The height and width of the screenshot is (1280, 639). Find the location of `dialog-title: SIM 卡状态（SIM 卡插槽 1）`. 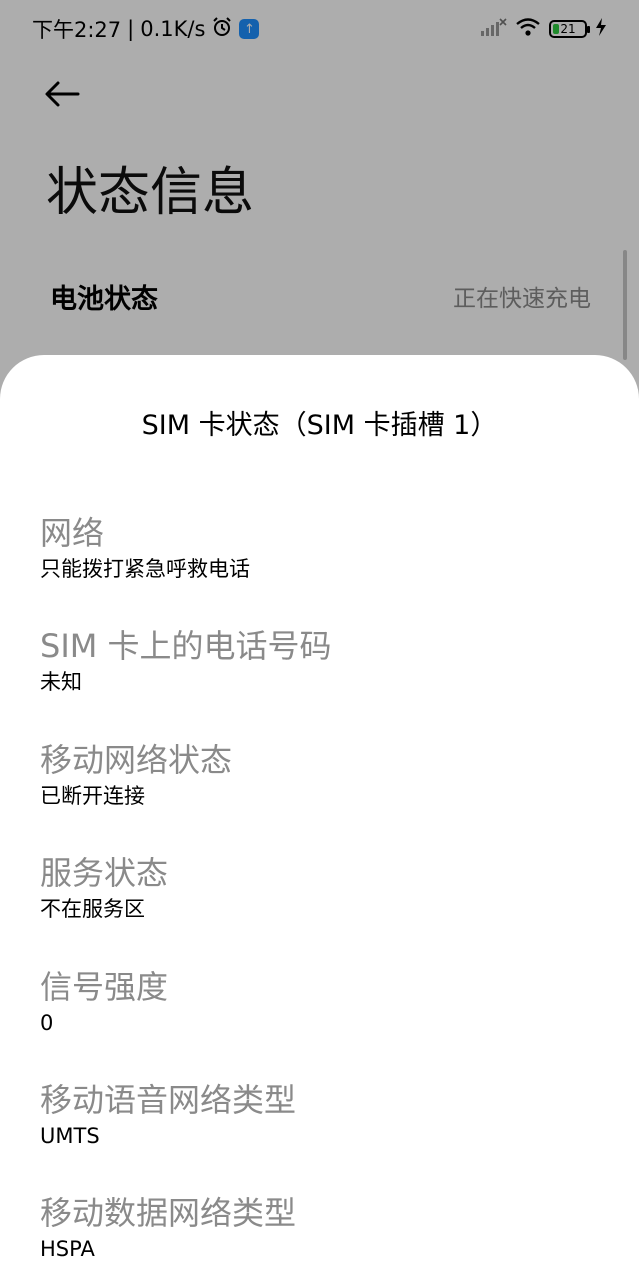

dialog-title: SIM 卡状态（SIM 卡插槽 1） is located at coordinates (319, 425).